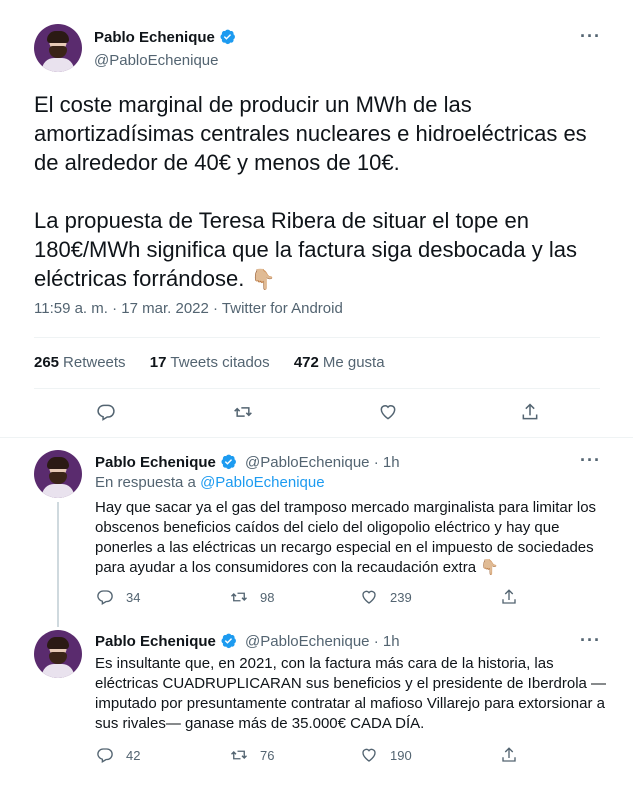 The height and width of the screenshot is (788, 633). What do you see at coordinates (118, 755) in the screenshot?
I see `reply-icon: 42` at bounding box center [118, 755].